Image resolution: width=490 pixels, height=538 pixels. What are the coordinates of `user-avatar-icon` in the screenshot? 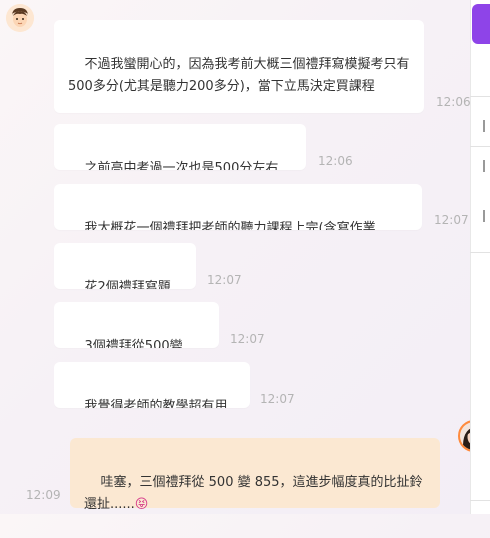 It's located at (20, 18).